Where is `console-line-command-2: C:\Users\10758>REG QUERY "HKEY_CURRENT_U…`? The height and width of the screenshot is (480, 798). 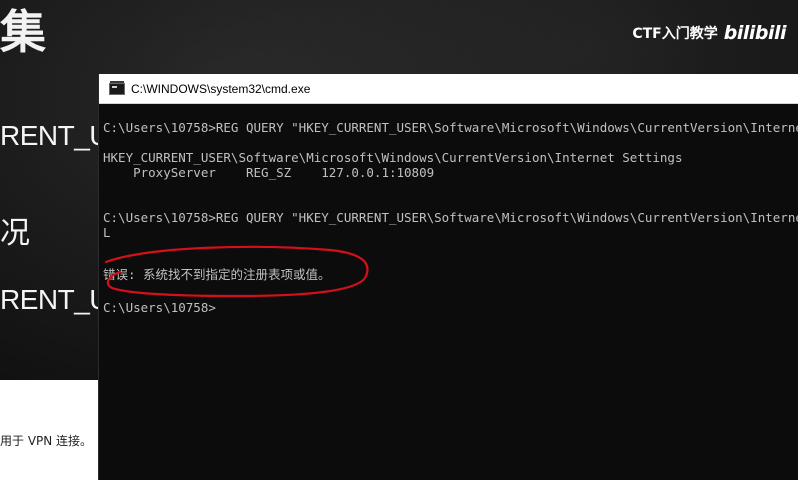
console-line-command-2: C:\Users\10758>REG QUERY "HKEY_CURRENT_U… is located at coordinates (450, 217).